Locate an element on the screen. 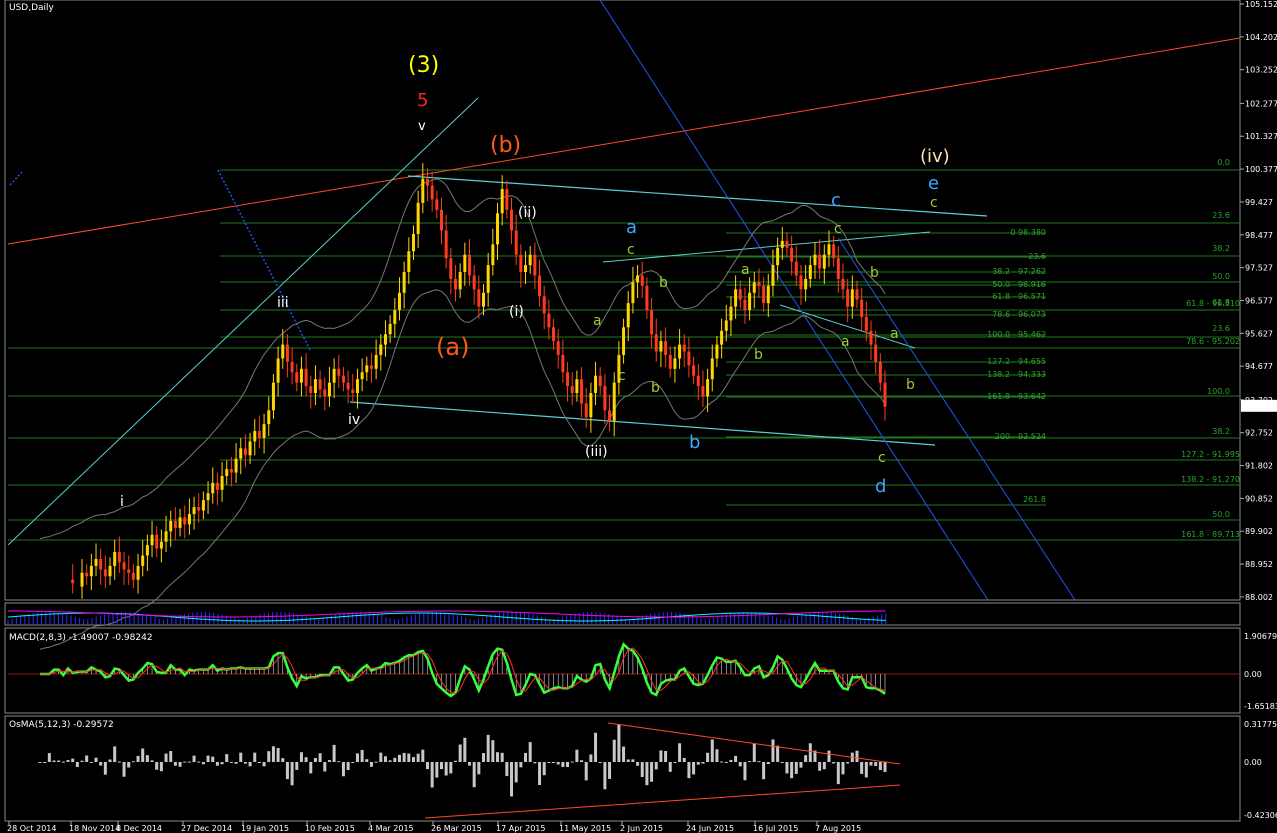  volume-line is located at coordinates (446, 617).